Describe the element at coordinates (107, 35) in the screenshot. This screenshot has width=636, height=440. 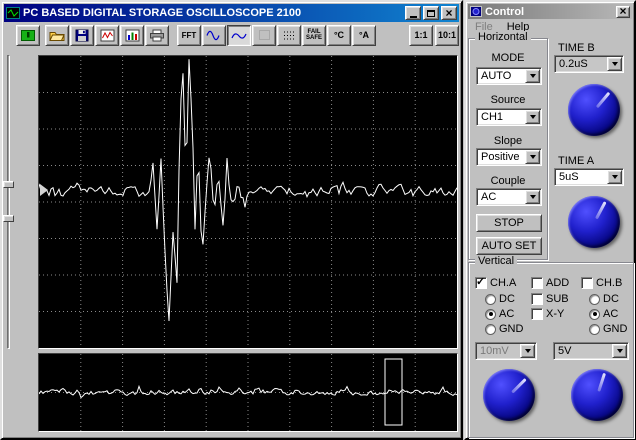
I see `export-waveform-button` at that location.